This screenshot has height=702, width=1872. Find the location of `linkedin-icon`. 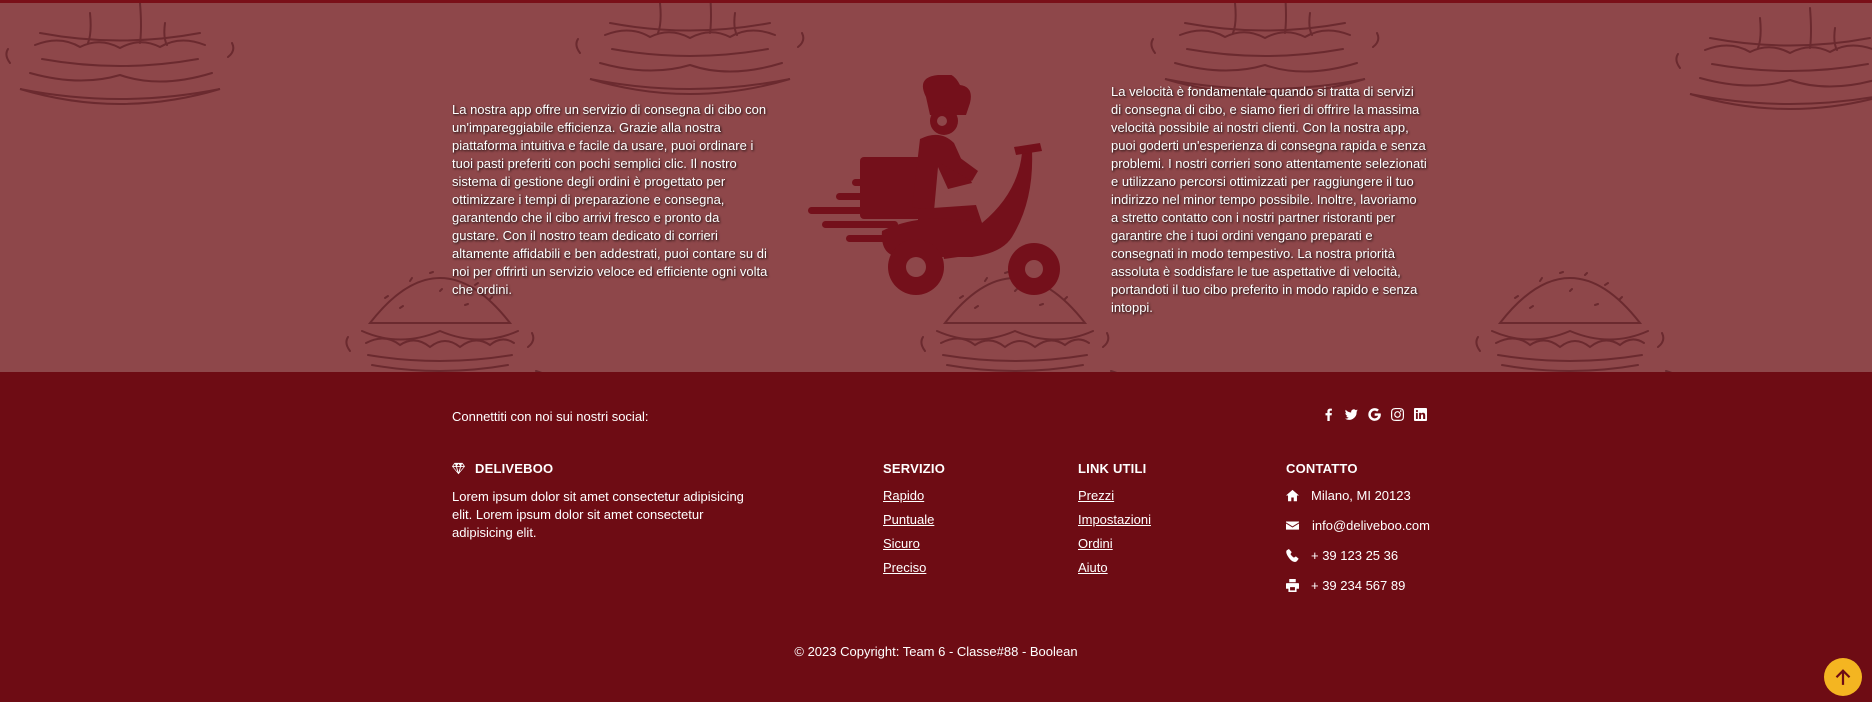

linkedin-icon is located at coordinates (1420, 414).